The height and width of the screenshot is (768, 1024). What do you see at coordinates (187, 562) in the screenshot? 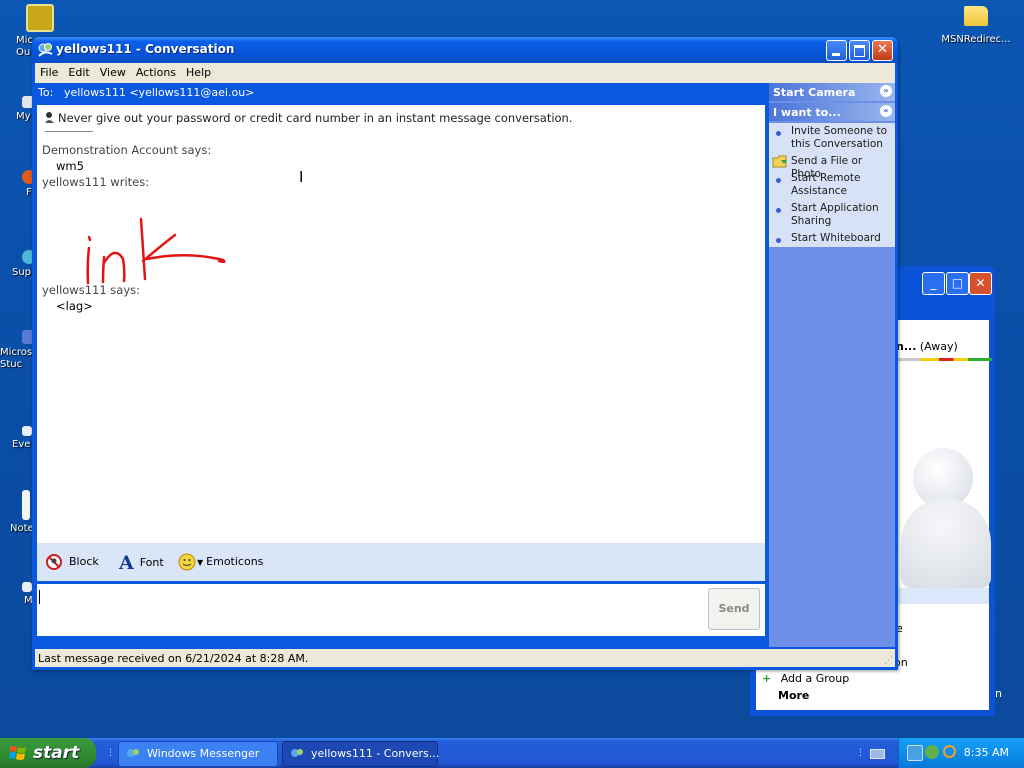
I see `smiley-icon` at bounding box center [187, 562].